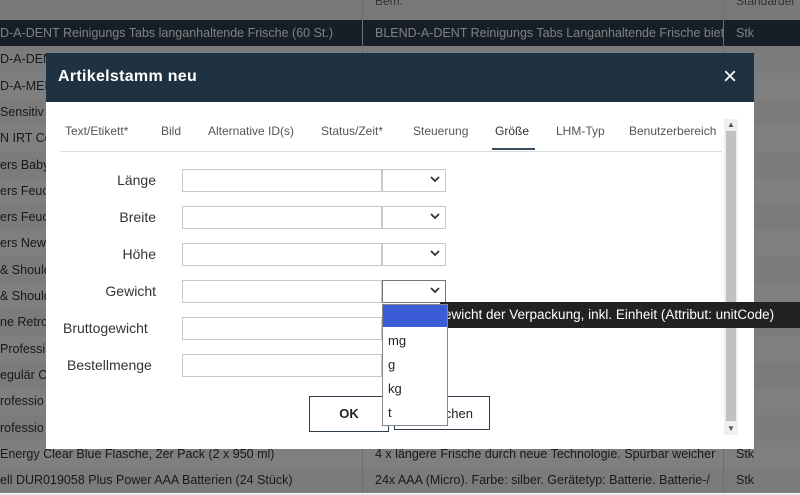  Describe the element at coordinates (352, 131) in the screenshot. I see `tab-status-zeit: Status/Zeit*` at that location.